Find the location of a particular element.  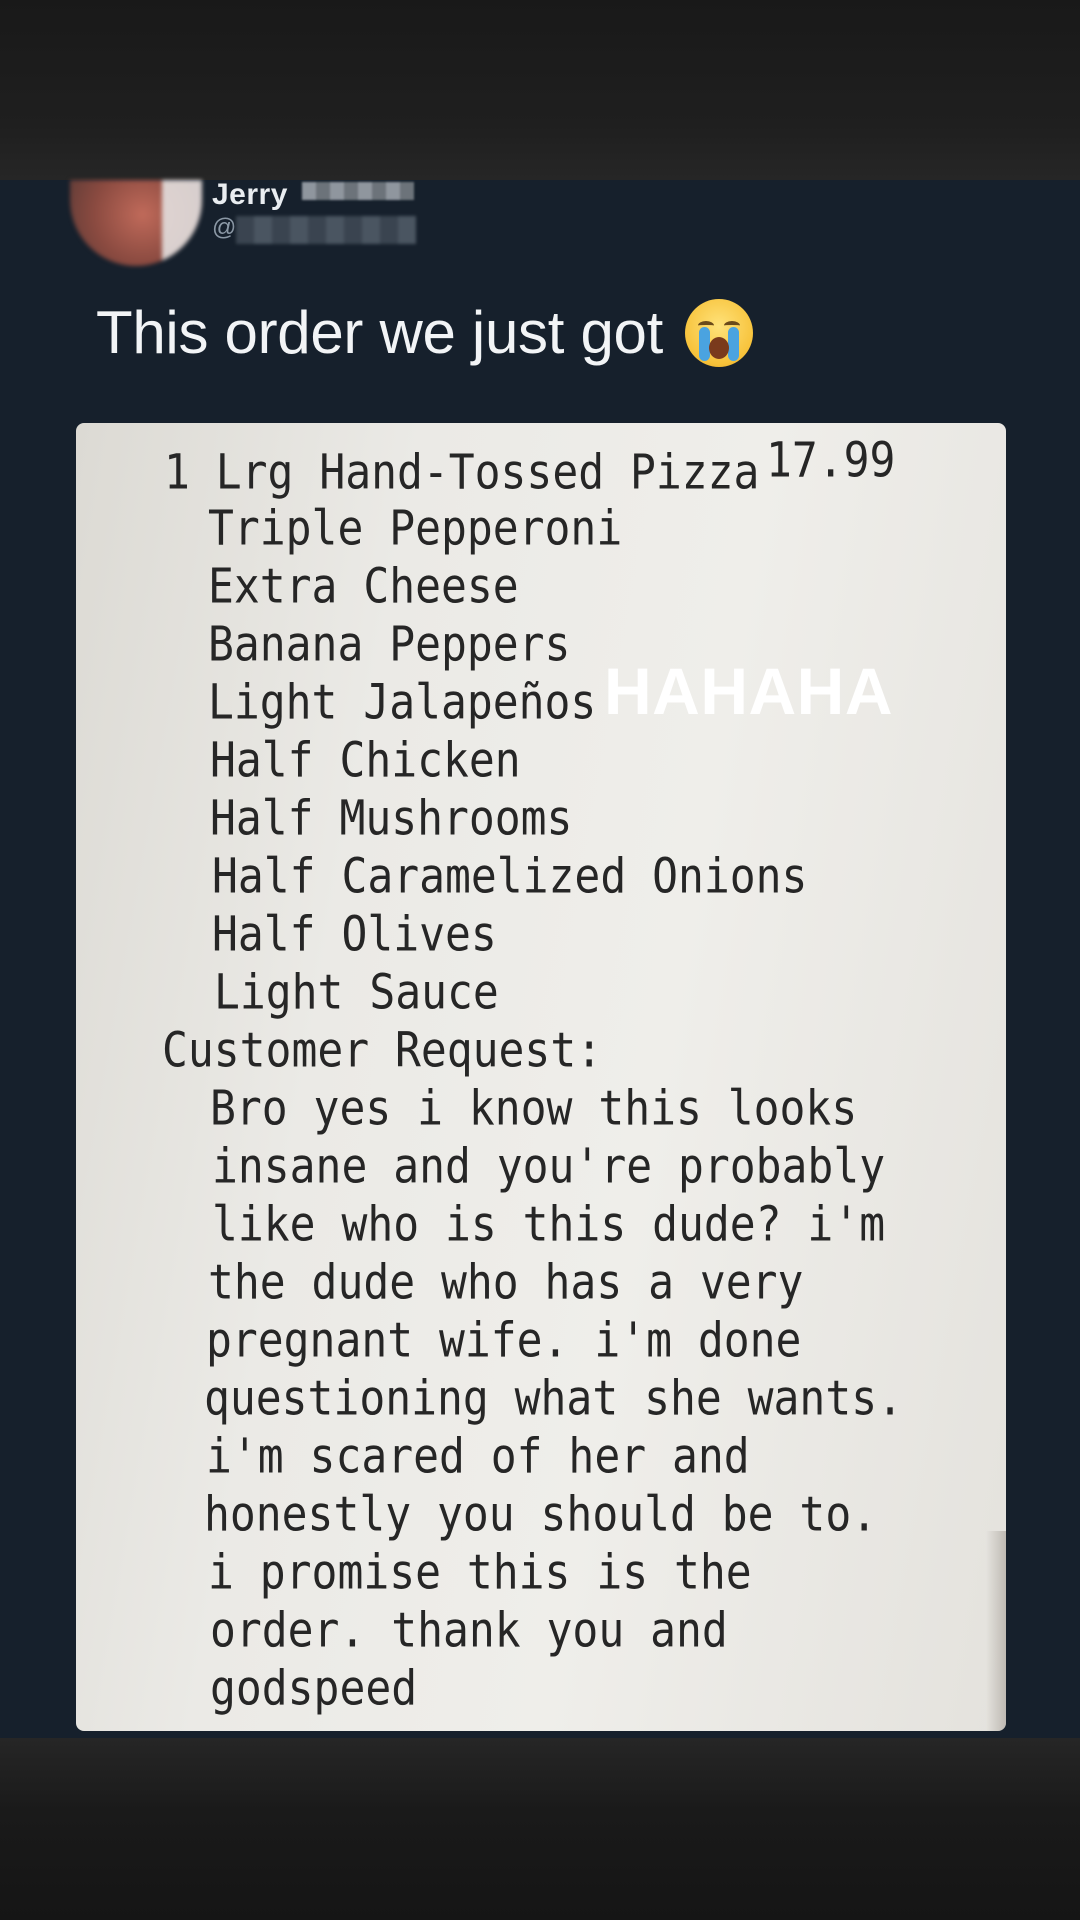

customer-request-line: like who is this dude? i'm is located at coordinates (549, 1225).